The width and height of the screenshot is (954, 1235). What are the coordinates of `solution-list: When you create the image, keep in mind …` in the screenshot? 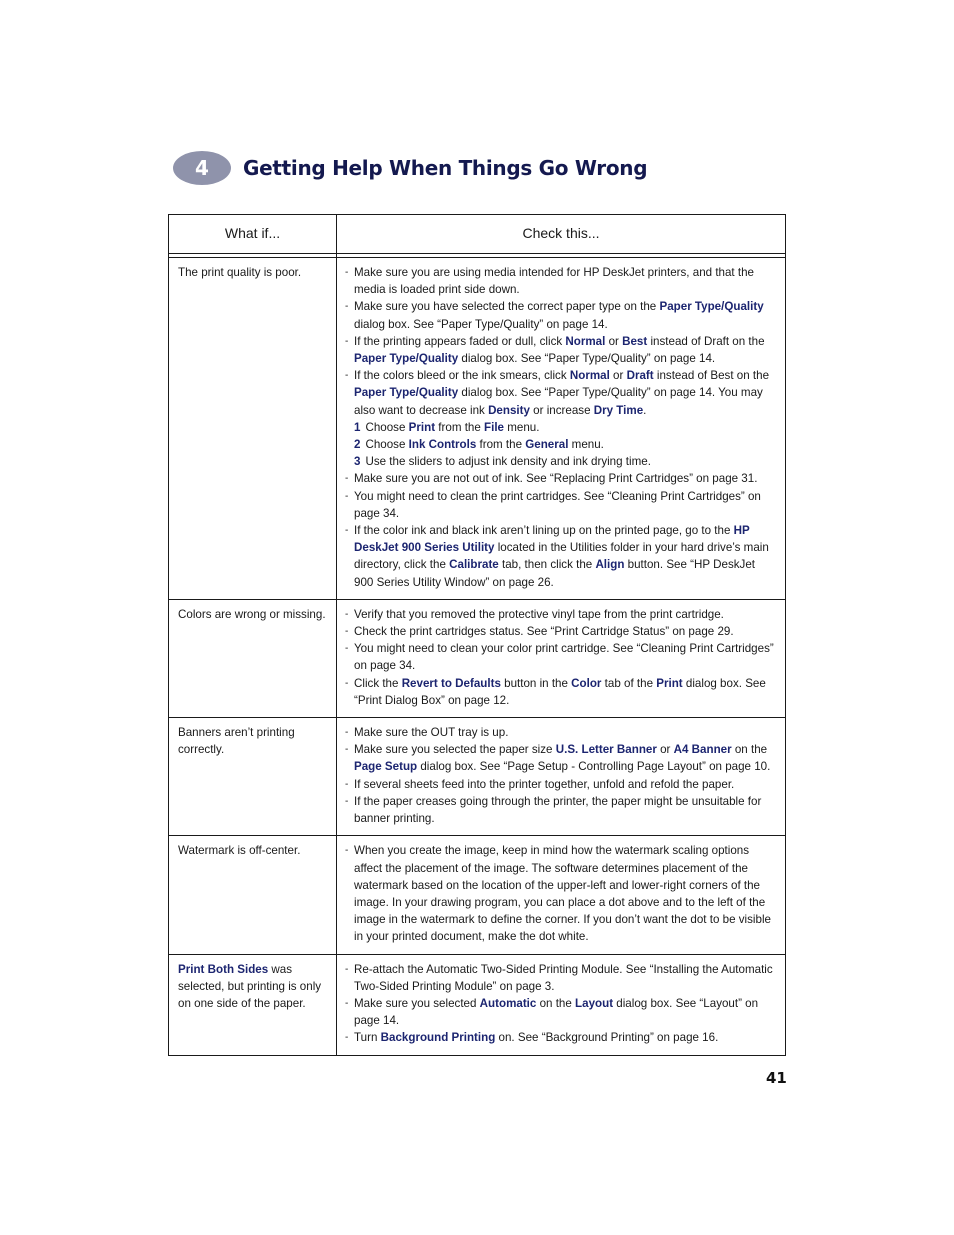 It's located at (560, 893).